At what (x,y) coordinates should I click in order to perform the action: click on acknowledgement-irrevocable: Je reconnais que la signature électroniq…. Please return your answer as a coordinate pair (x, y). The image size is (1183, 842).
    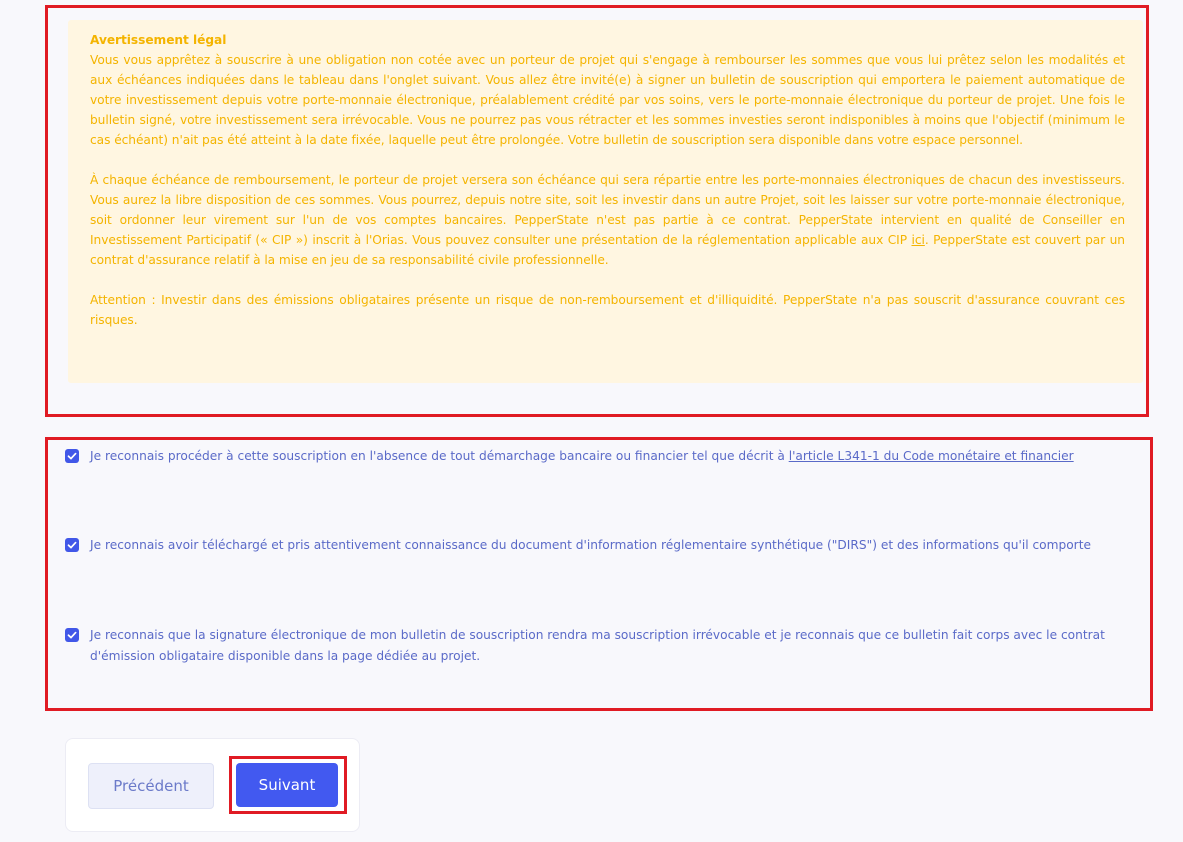
    Looking at the image, I should click on (602, 646).